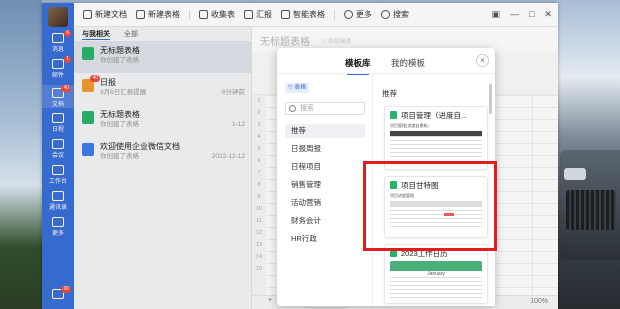 The width and height of the screenshot is (620, 309). I want to click on preview-calendar-header, so click(436, 266).